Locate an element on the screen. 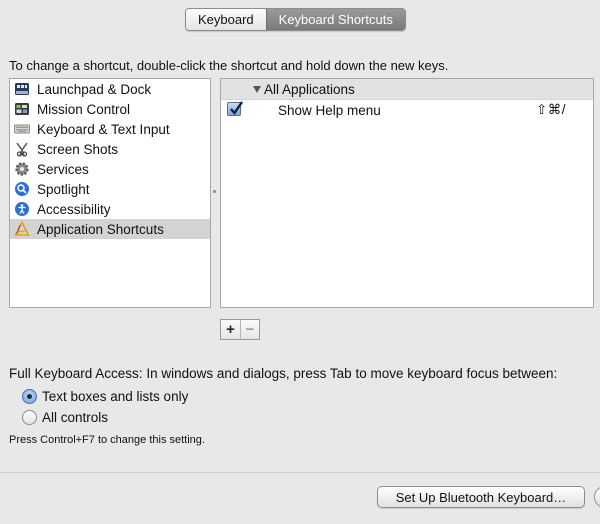  radio-label: Text boxes and lists only is located at coordinates (115, 396).